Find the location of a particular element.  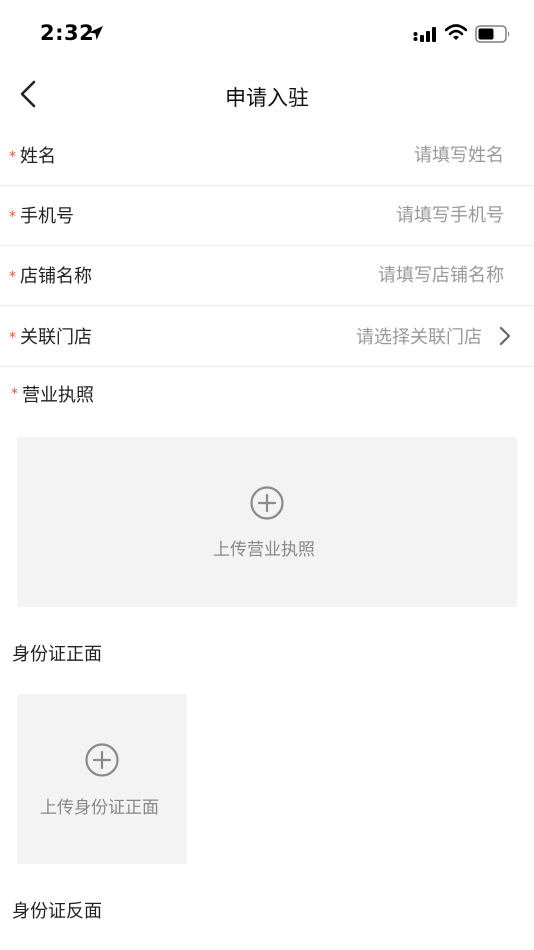

linked-store-label: 关联门店 is located at coordinates (56, 337).